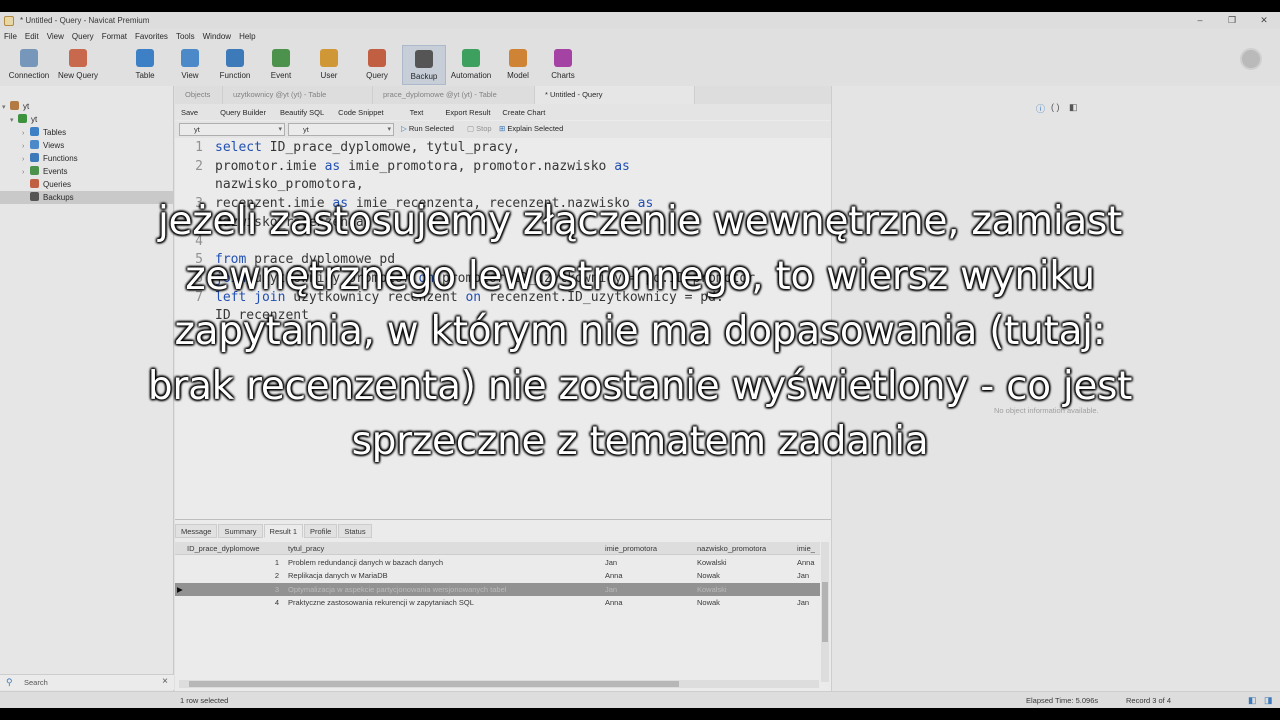  Describe the element at coordinates (189, 112) in the screenshot. I see `save-button: Save` at that location.